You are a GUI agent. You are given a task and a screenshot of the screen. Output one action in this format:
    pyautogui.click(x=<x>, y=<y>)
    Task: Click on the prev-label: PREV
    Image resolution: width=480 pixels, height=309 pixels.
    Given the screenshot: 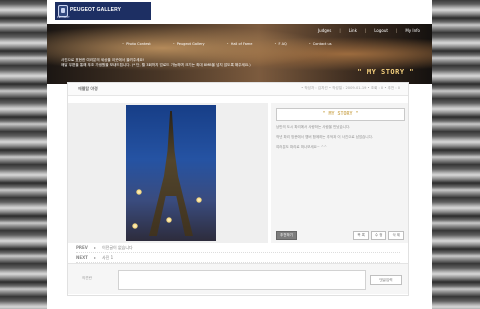 What is the action you would take?
    pyautogui.click(x=82, y=247)
    